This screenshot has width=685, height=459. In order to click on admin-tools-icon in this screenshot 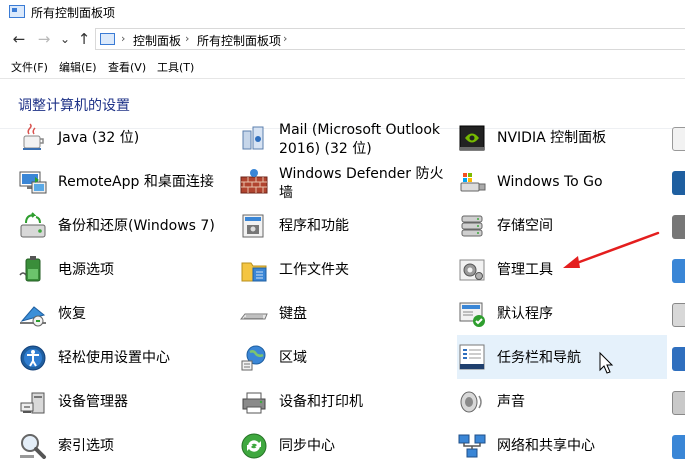, I will do `click(472, 270)`.